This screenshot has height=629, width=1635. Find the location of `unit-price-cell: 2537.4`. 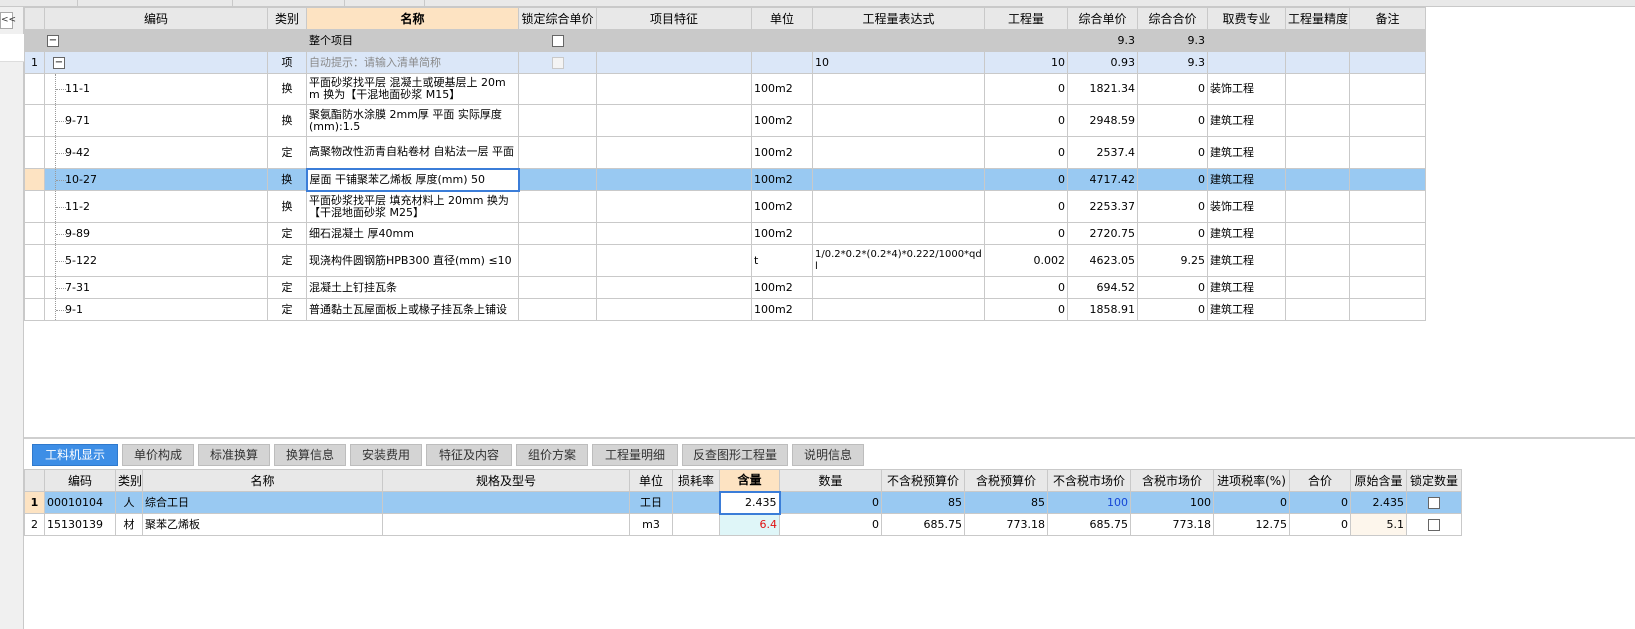

unit-price-cell: 2537.4 is located at coordinates (1102, 152).